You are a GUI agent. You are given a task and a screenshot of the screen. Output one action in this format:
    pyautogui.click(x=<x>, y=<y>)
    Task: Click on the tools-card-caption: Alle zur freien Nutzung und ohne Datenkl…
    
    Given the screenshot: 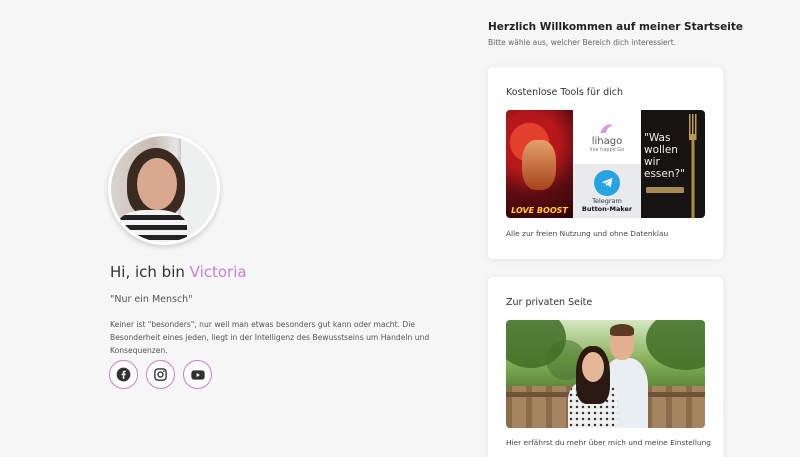 What is the action you would take?
    pyautogui.click(x=587, y=233)
    